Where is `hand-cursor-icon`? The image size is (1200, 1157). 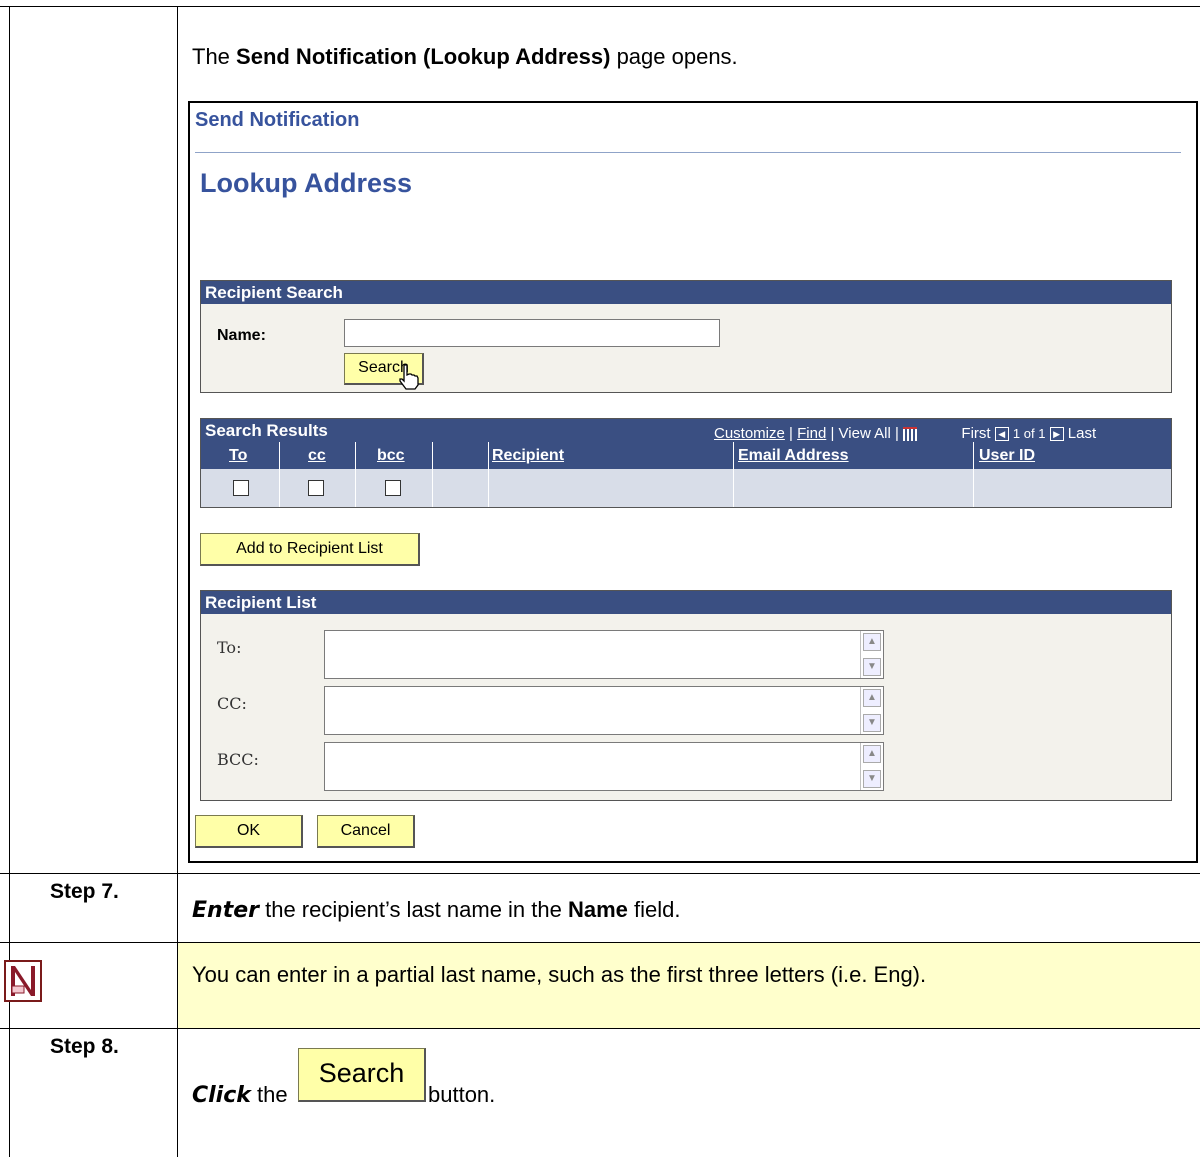 hand-cursor-icon is located at coordinates (409, 377).